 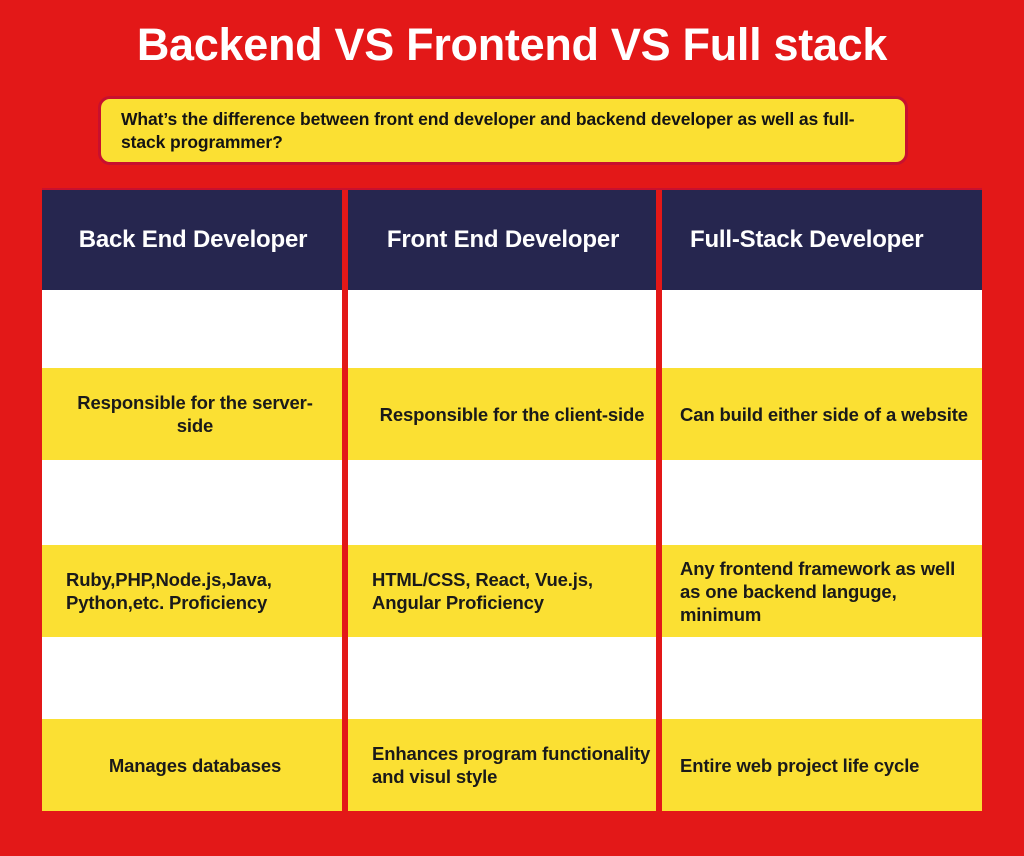 What do you see at coordinates (512, 44) in the screenshot?
I see `page-title: Backend VS Frontend VS Full stack` at bounding box center [512, 44].